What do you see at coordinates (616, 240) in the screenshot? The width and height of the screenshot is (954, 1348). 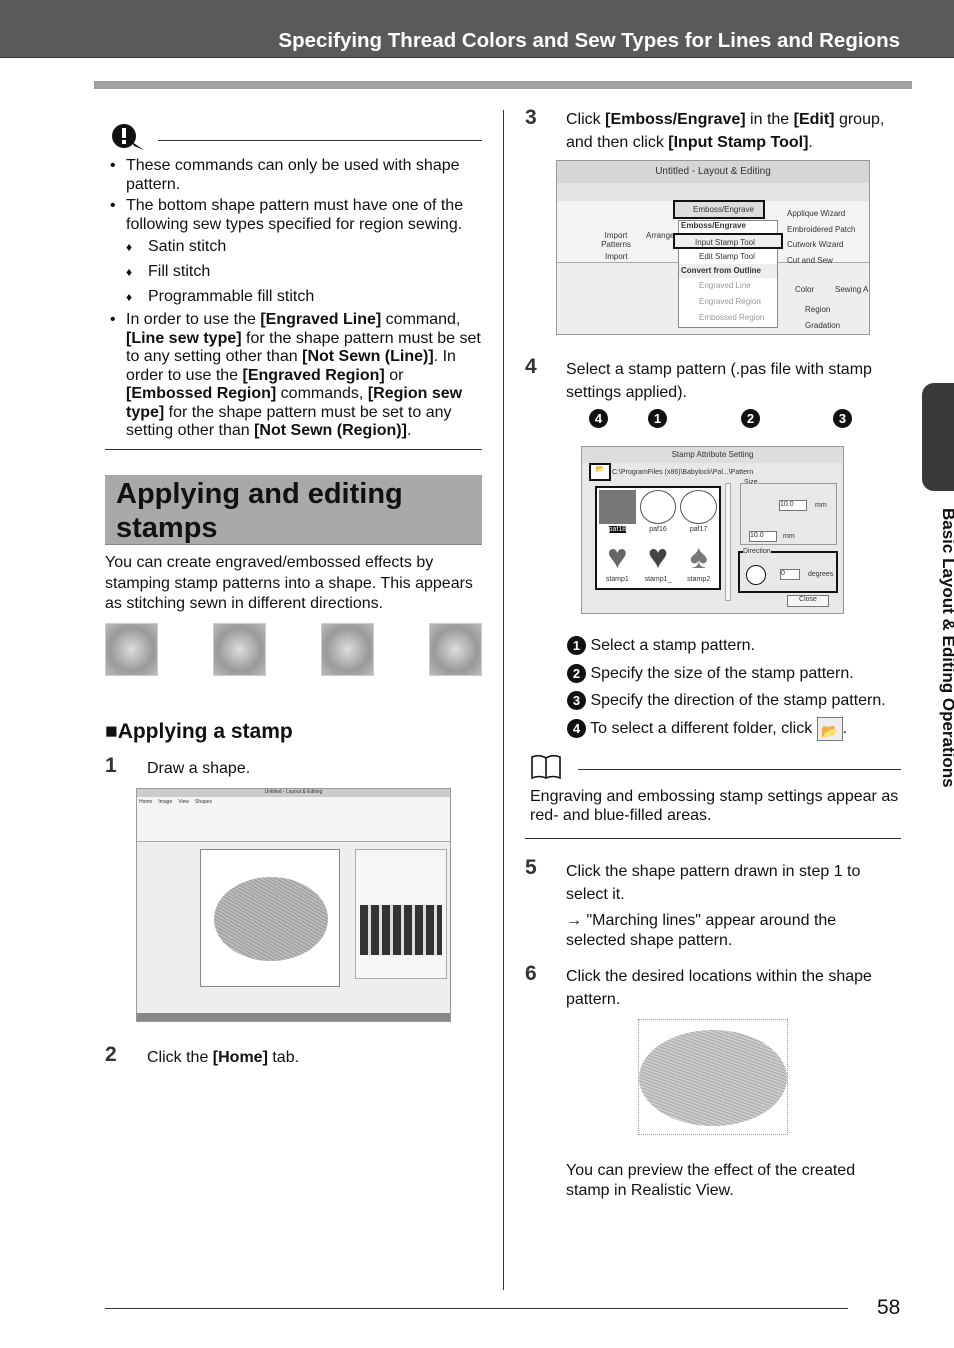 I see `import-patterns-button: Import Patterns` at bounding box center [616, 240].